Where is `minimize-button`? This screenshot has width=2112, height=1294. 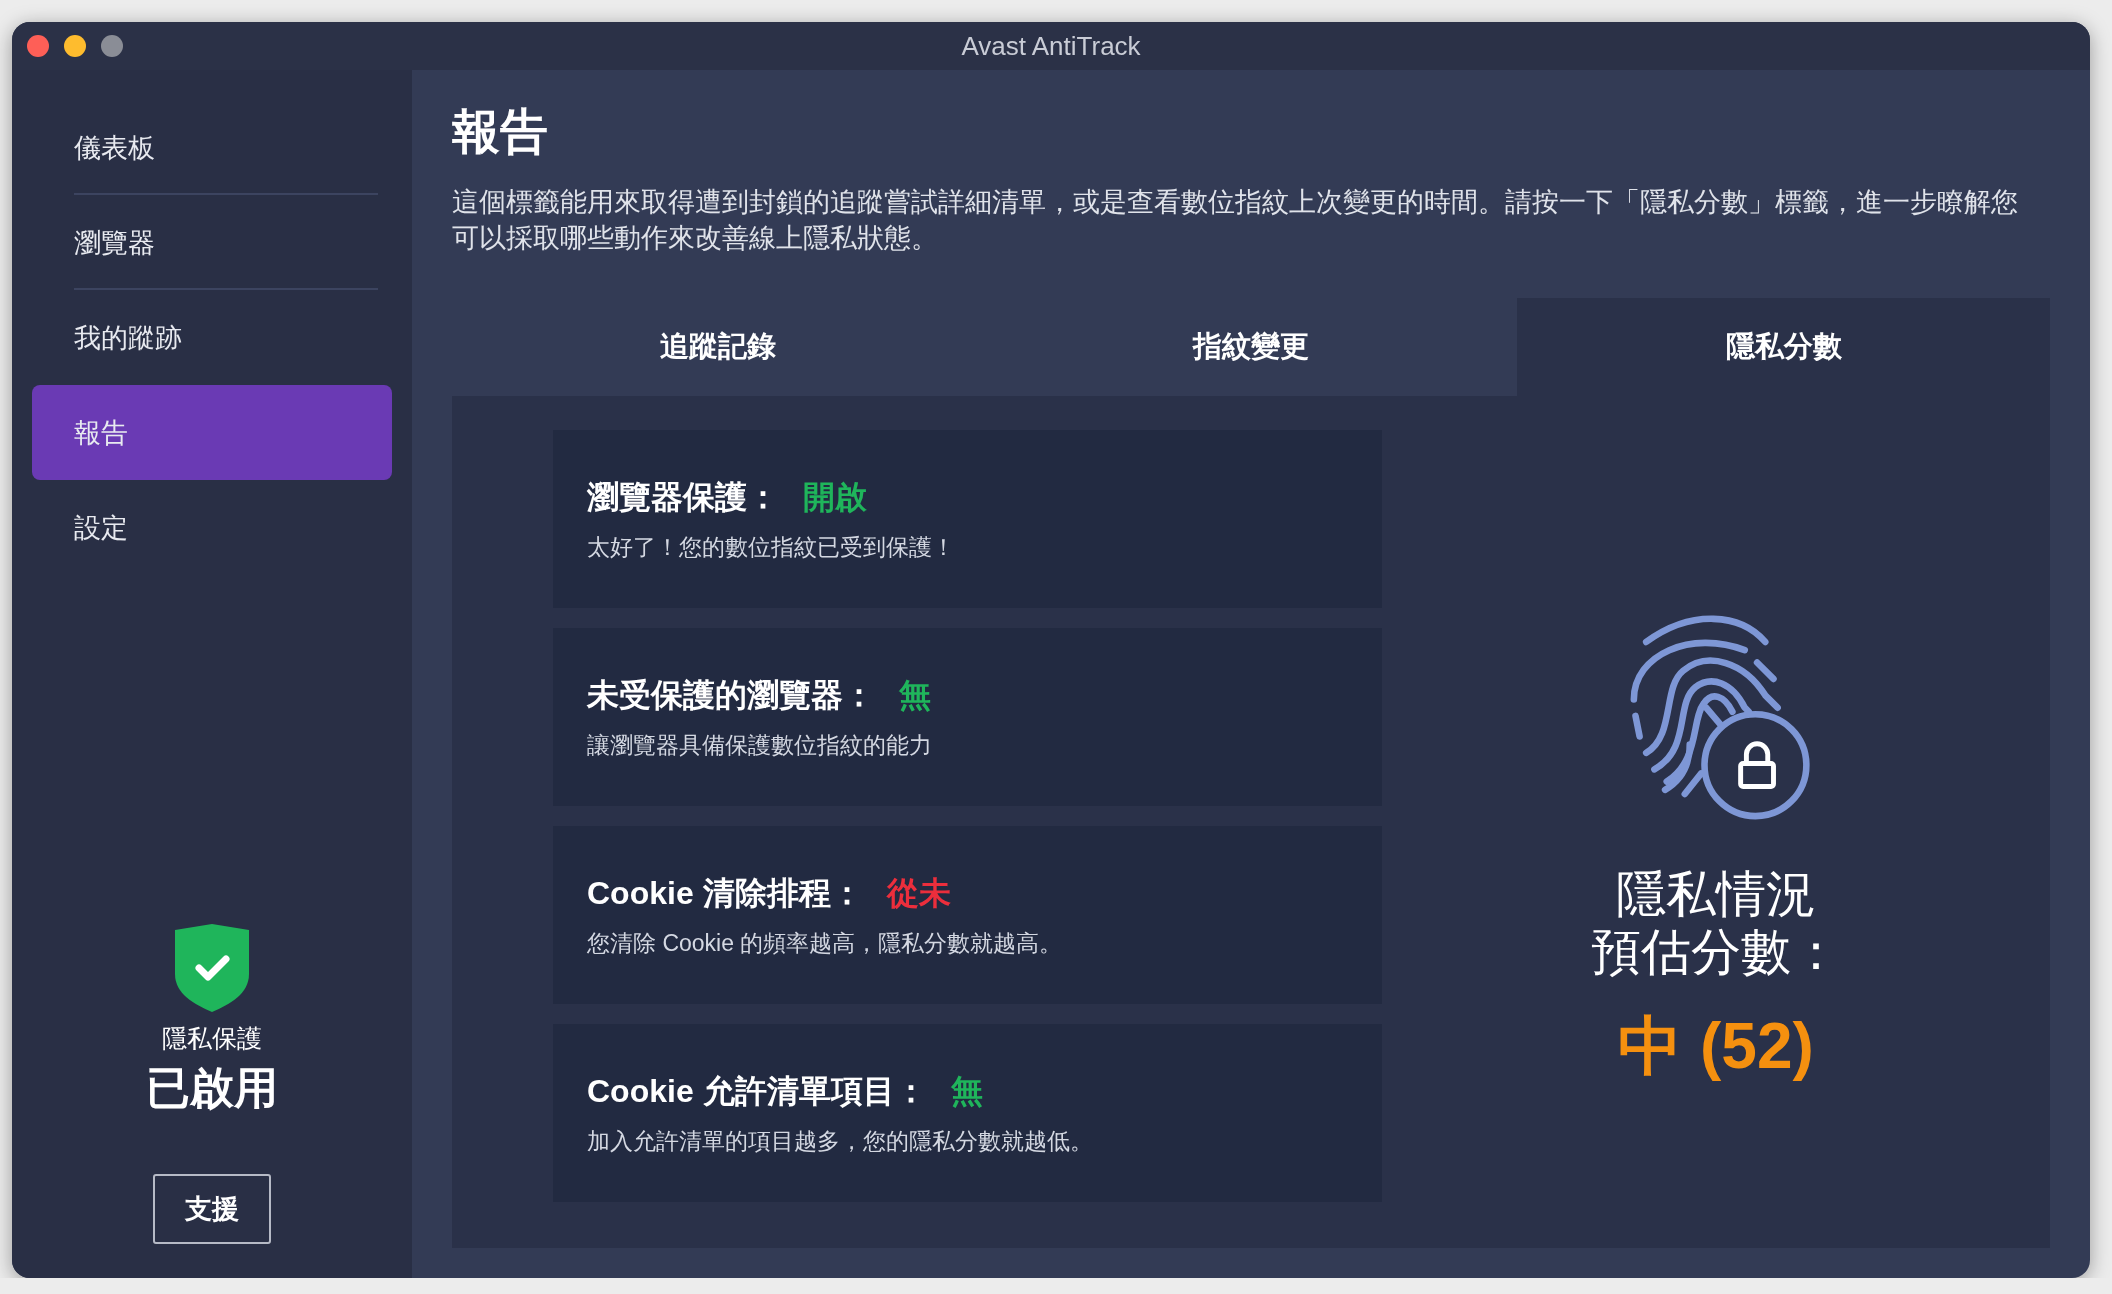
minimize-button is located at coordinates (75, 46).